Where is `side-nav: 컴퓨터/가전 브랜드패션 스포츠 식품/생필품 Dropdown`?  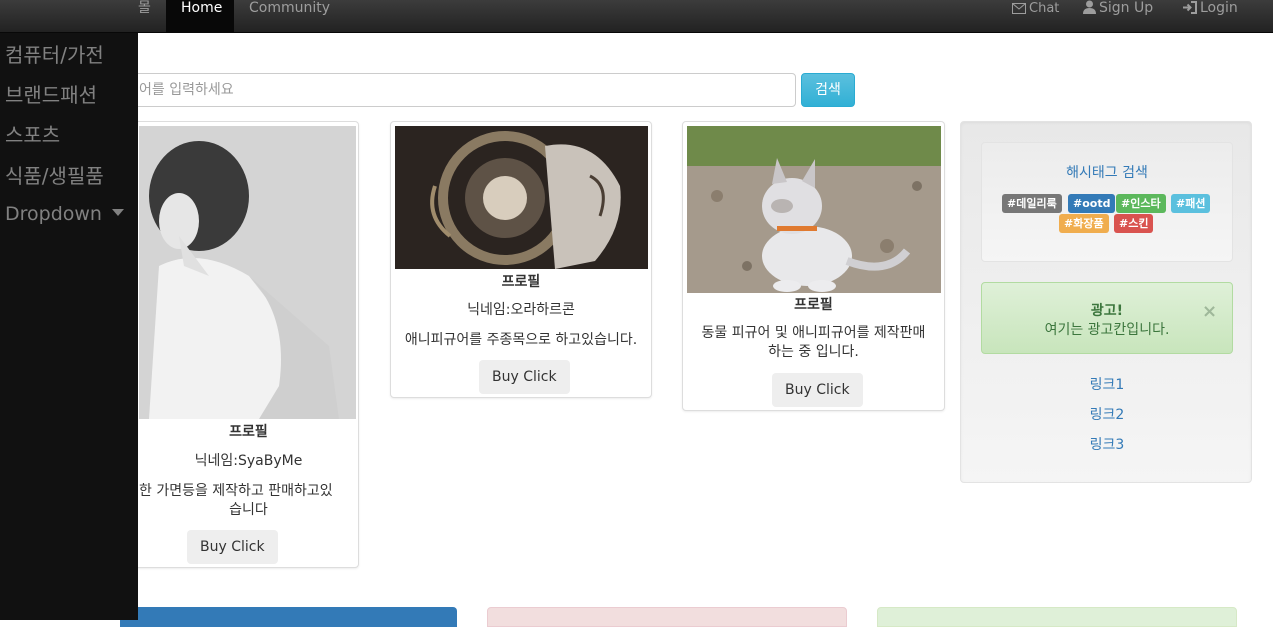 side-nav: 컴퓨터/가전 브랜드패션 스포츠 식품/생필품 Dropdown is located at coordinates (69, 326).